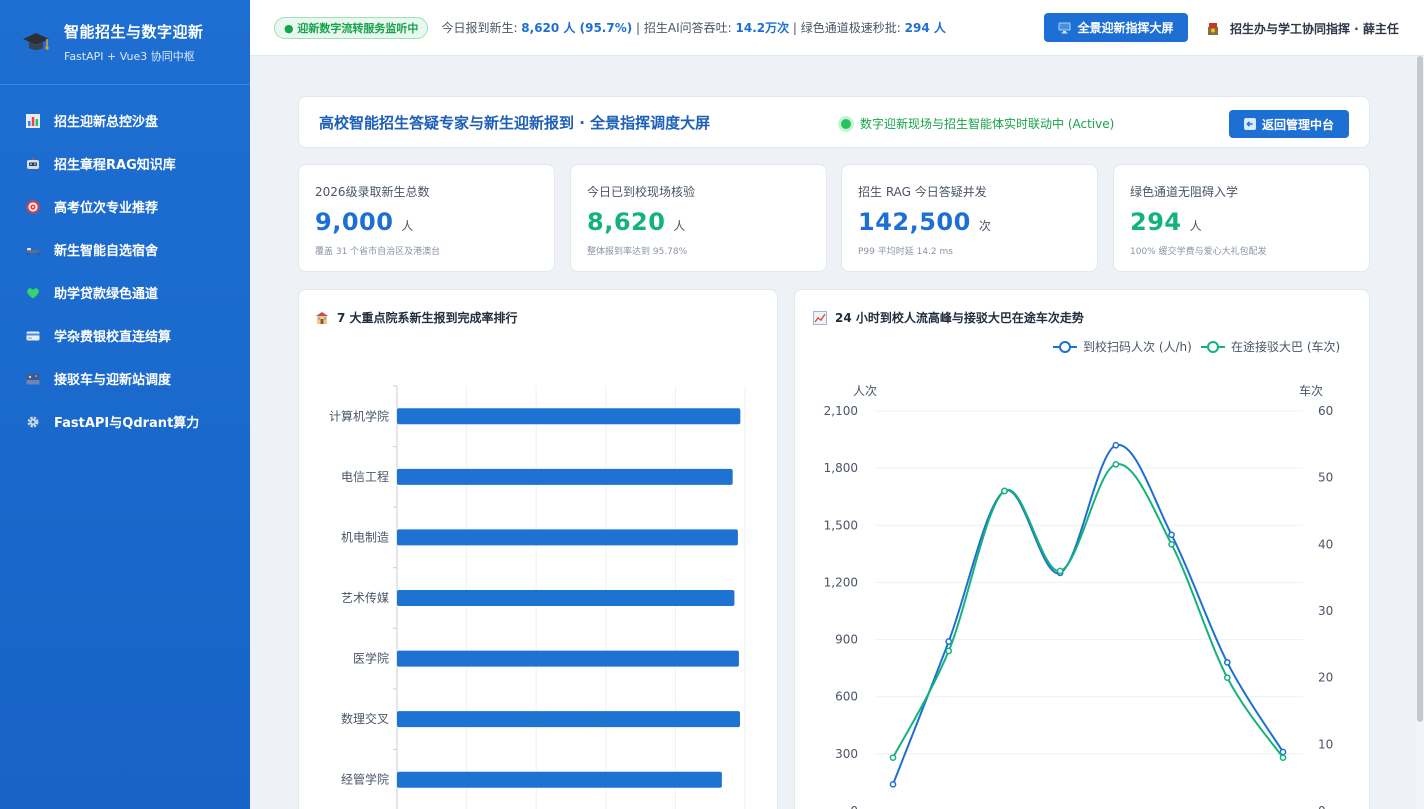 This screenshot has height=809, width=1424. What do you see at coordinates (365, 718) in the screenshot?
I see `bar-category-label: 数理交叉` at bounding box center [365, 718].